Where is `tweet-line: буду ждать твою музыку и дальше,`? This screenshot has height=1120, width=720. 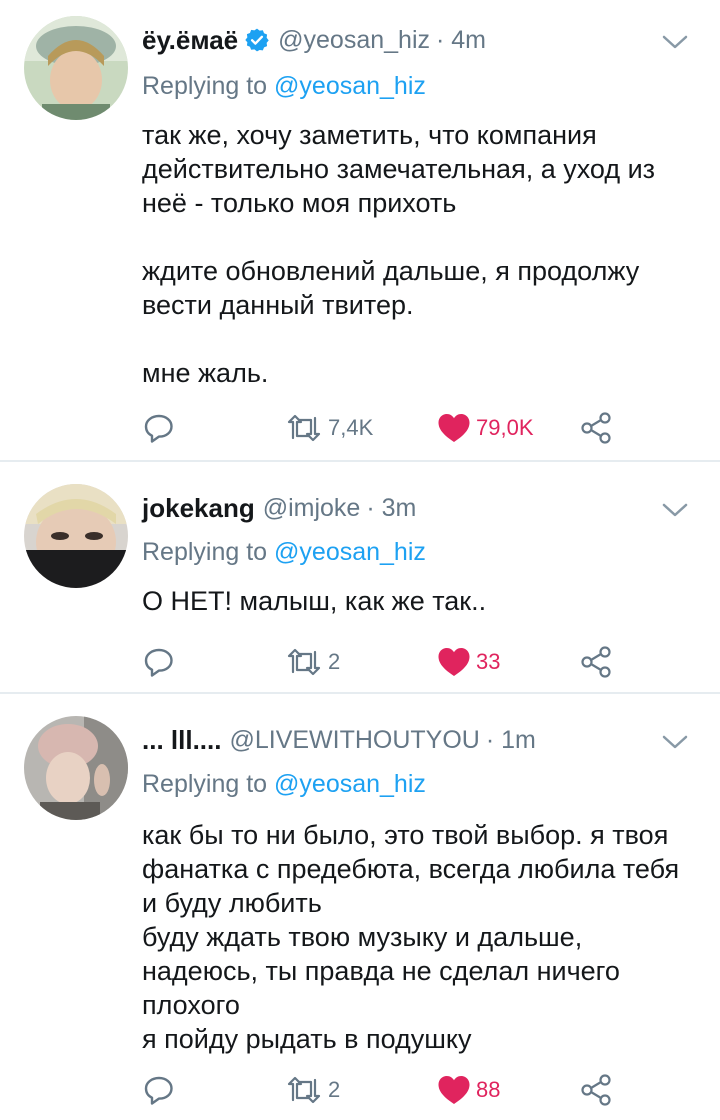
tweet-line: буду ждать твою музыку и дальше, is located at coordinates (362, 937).